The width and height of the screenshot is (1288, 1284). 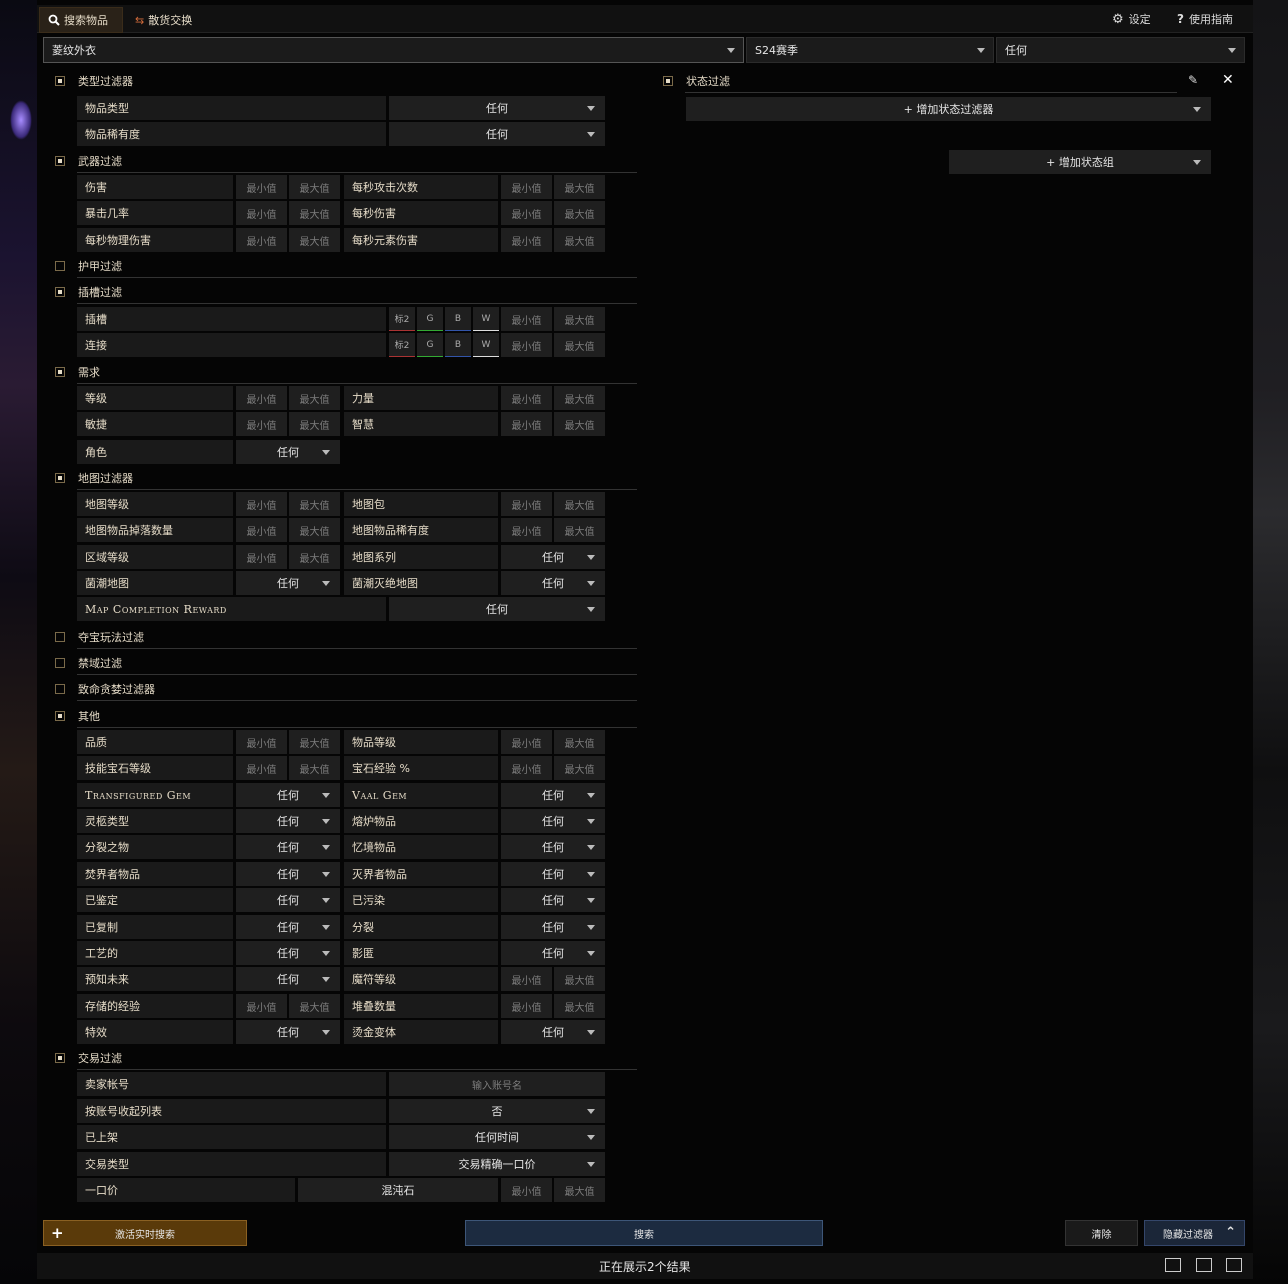 I want to click on rune-tier-min-input: 最小值, so click(x=526, y=979).